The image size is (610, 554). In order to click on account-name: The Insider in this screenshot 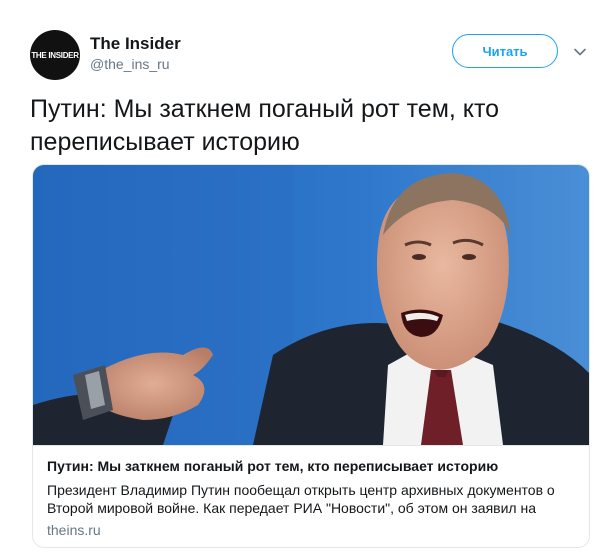, I will do `click(135, 44)`.